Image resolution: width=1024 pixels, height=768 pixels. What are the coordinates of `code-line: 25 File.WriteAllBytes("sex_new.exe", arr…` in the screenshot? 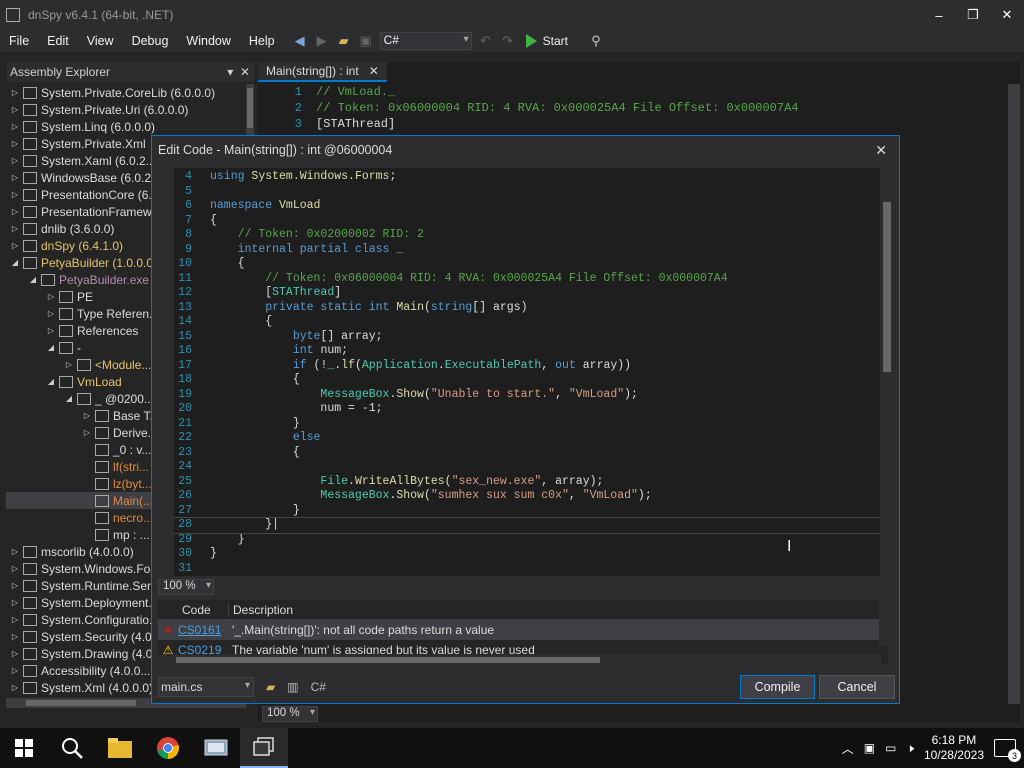 It's located at (527, 482).